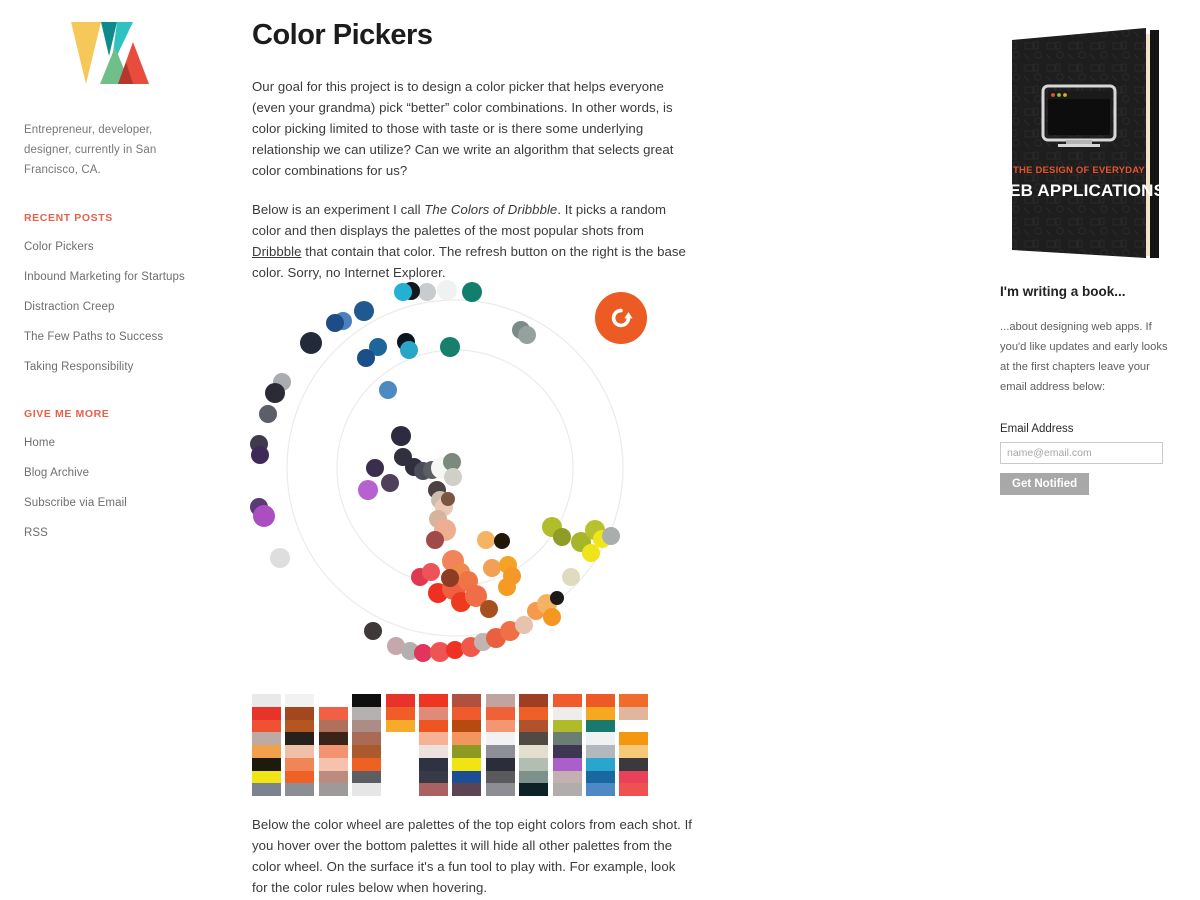  I want to click on dribbble-link: Dribbble, so click(277, 251).